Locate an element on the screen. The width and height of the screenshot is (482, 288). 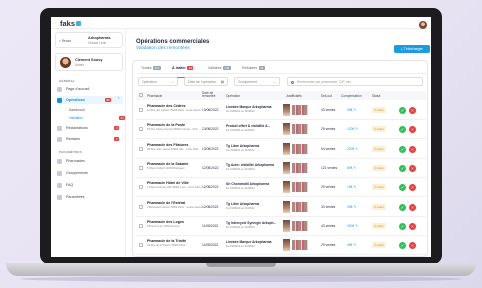
sidebar-item-operations: Opérations 24 ⌃ is located at coordinates (90, 100).